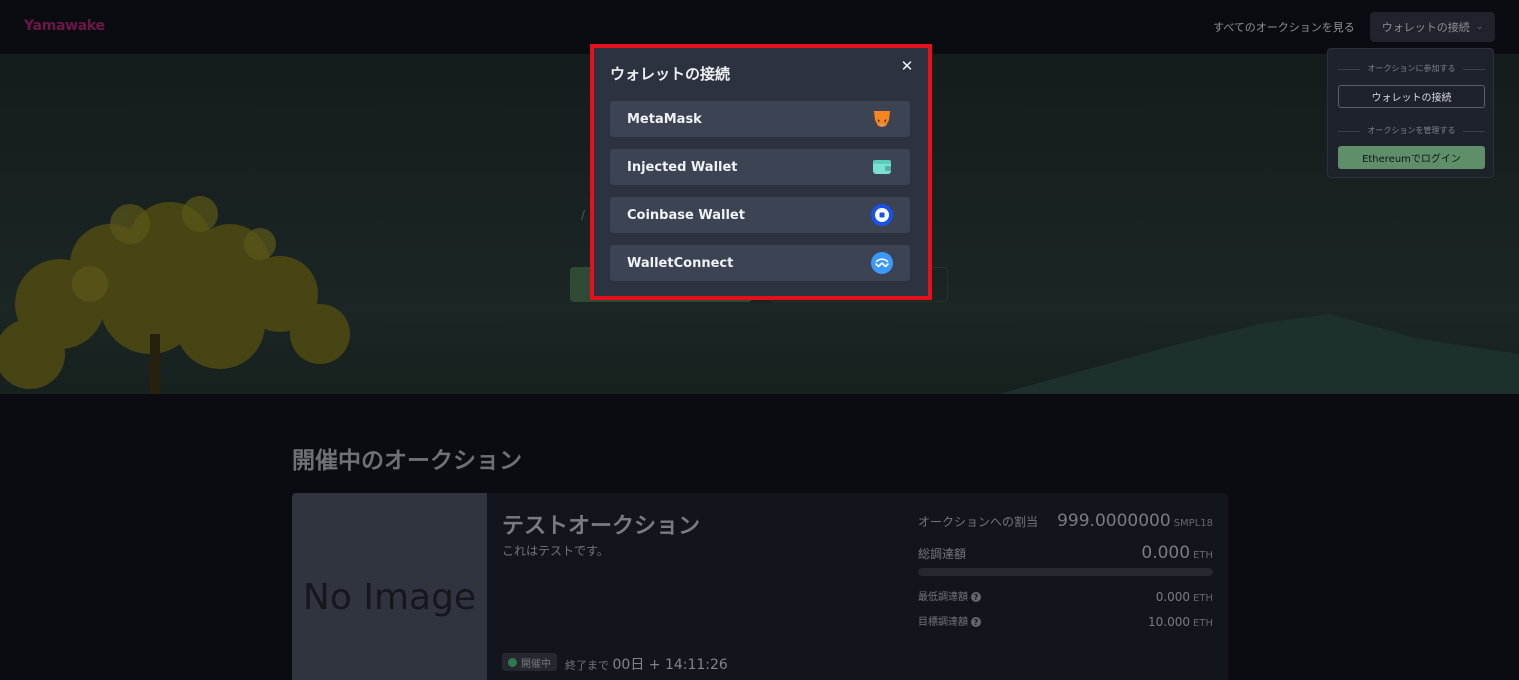  Describe the element at coordinates (1479, 27) in the screenshot. I see `chevron-down-icon: ⌄` at that location.